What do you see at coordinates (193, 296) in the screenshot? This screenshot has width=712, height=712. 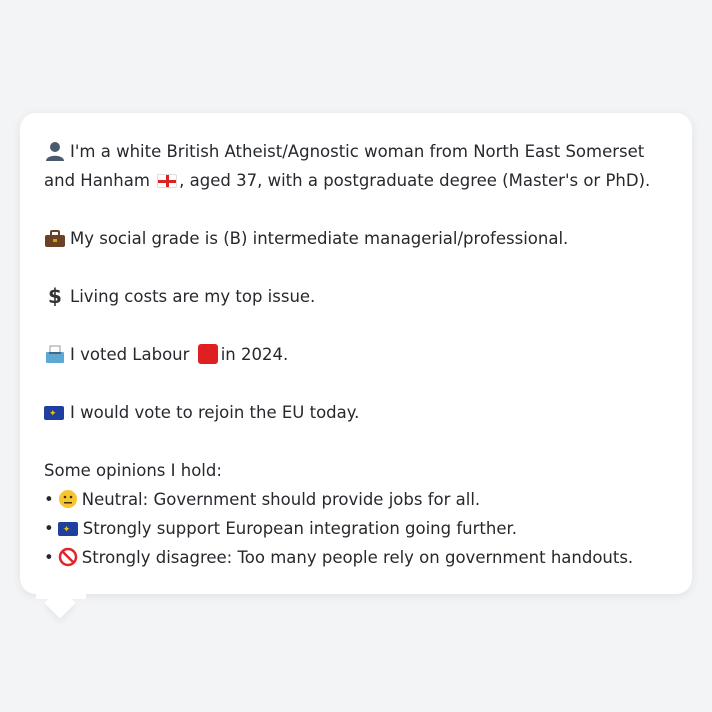 I see `top-issue-text: Living costs are my top issue.` at bounding box center [193, 296].